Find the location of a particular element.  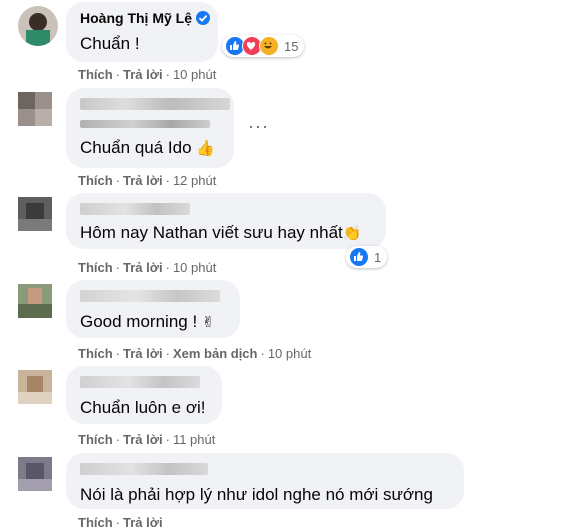

comment-text-content: Chuẩn quá Ido is located at coordinates (136, 147).